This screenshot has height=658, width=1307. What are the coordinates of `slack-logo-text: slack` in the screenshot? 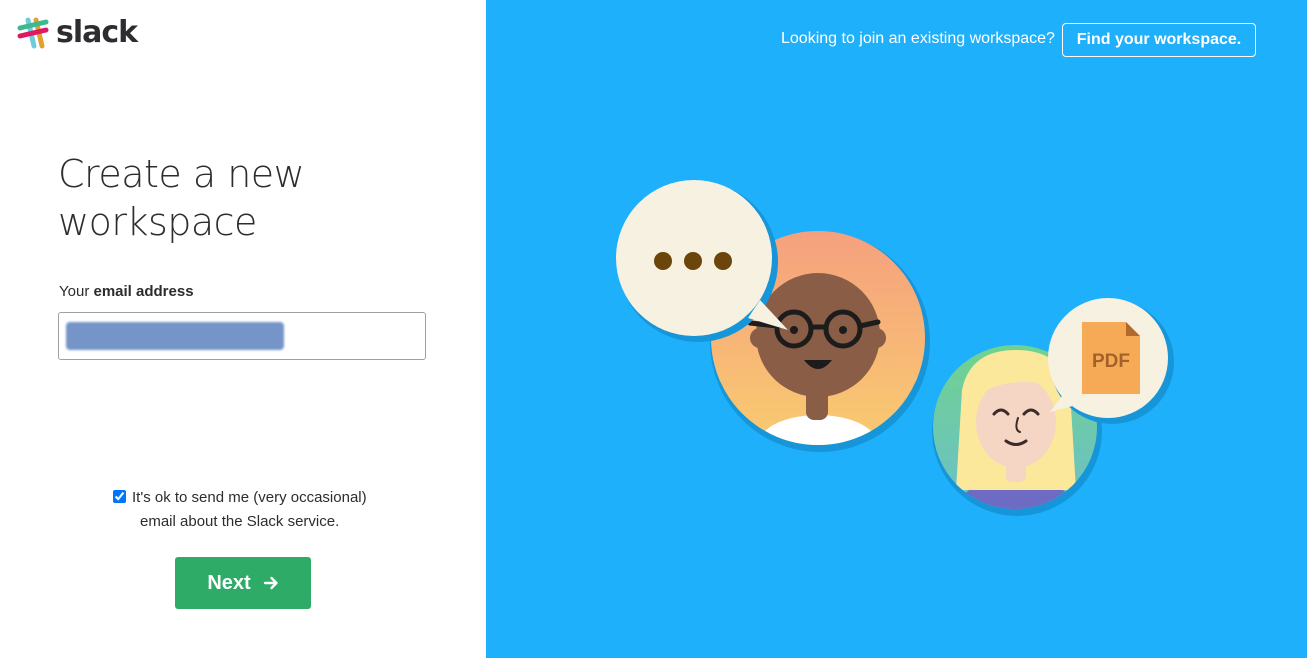 It's located at (97, 32).